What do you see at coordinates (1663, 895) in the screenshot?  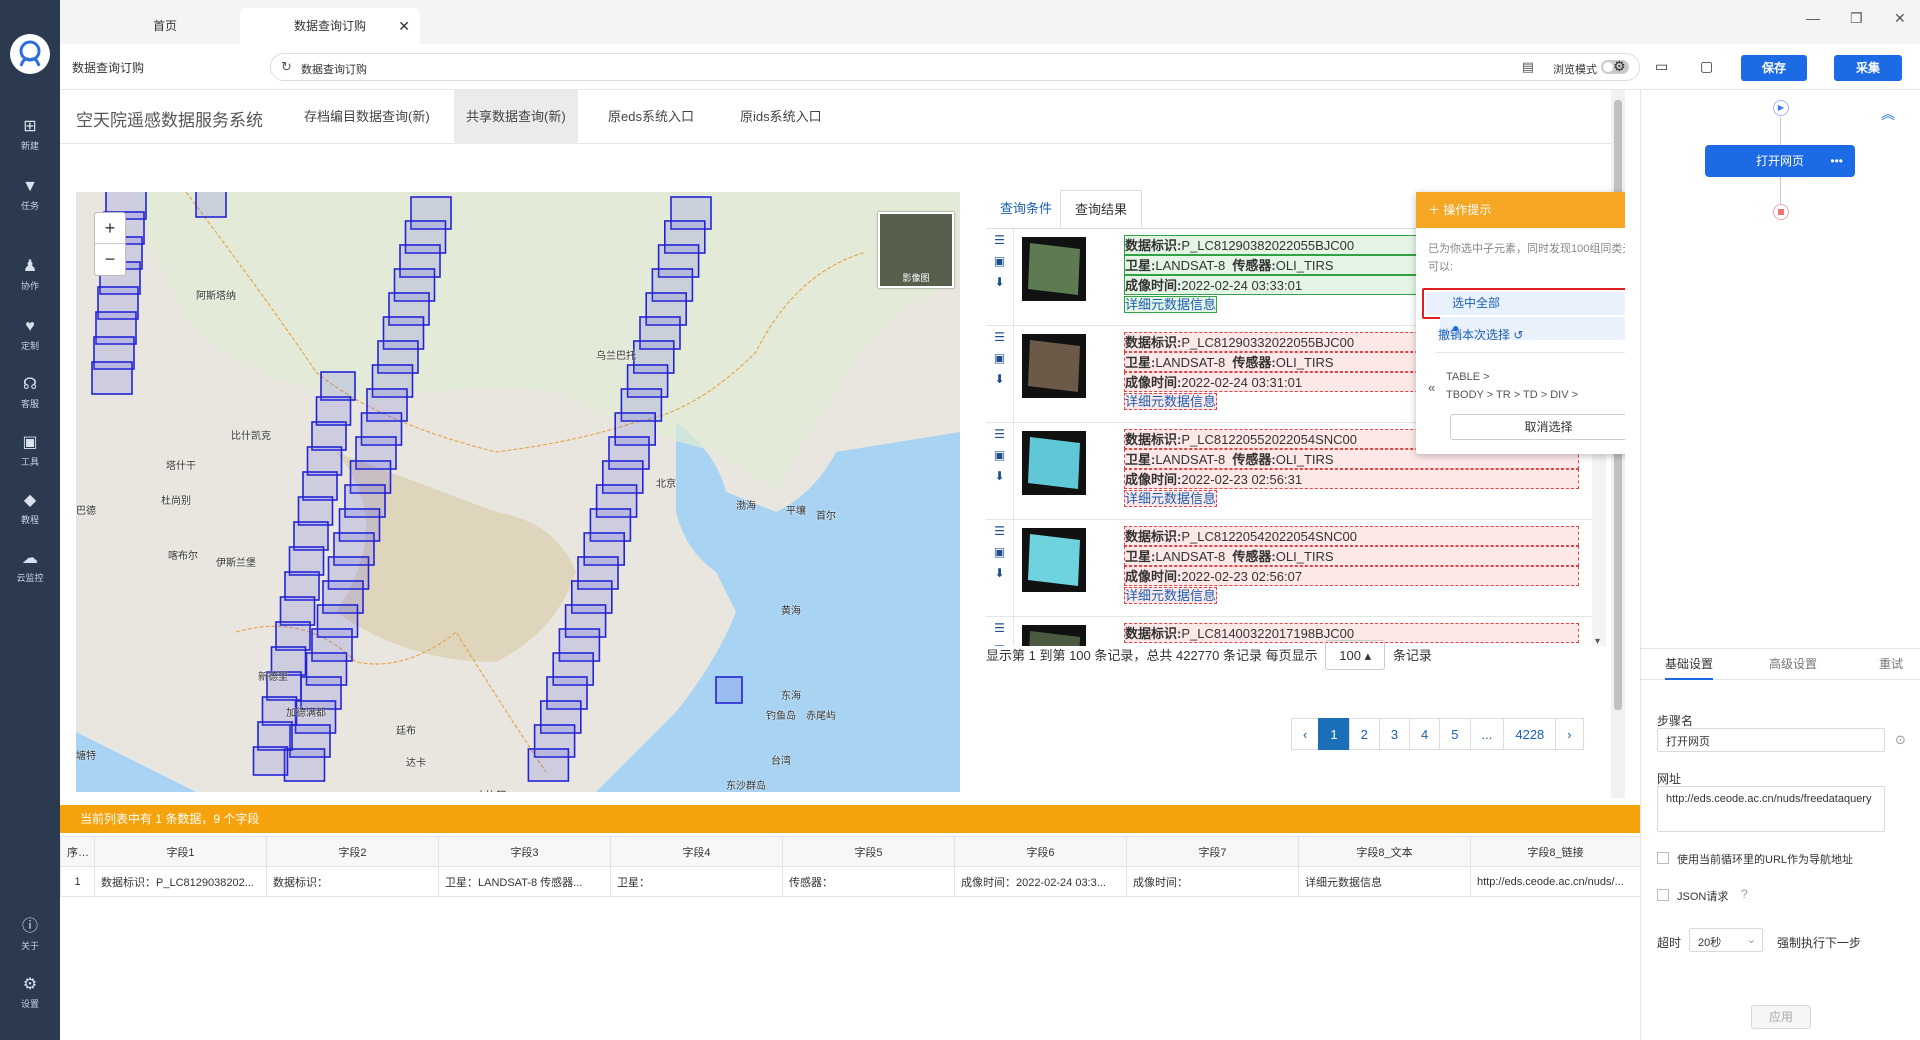 I see `json-request-checkbox` at bounding box center [1663, 895].